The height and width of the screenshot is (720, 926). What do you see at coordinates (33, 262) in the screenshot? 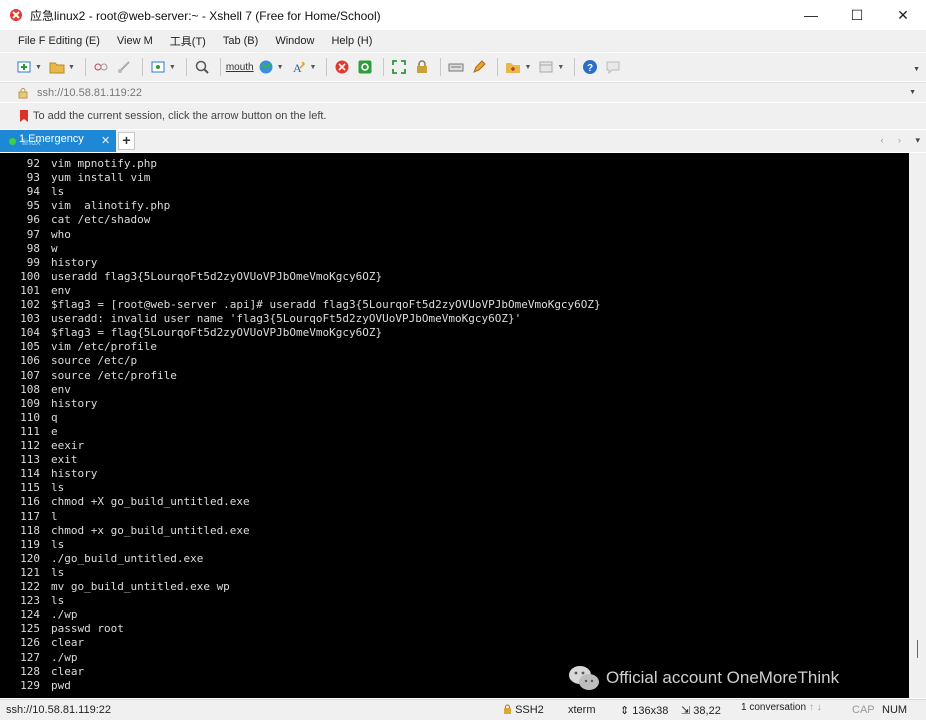
I see `history-number: 99` at bounding box center [33, 262].